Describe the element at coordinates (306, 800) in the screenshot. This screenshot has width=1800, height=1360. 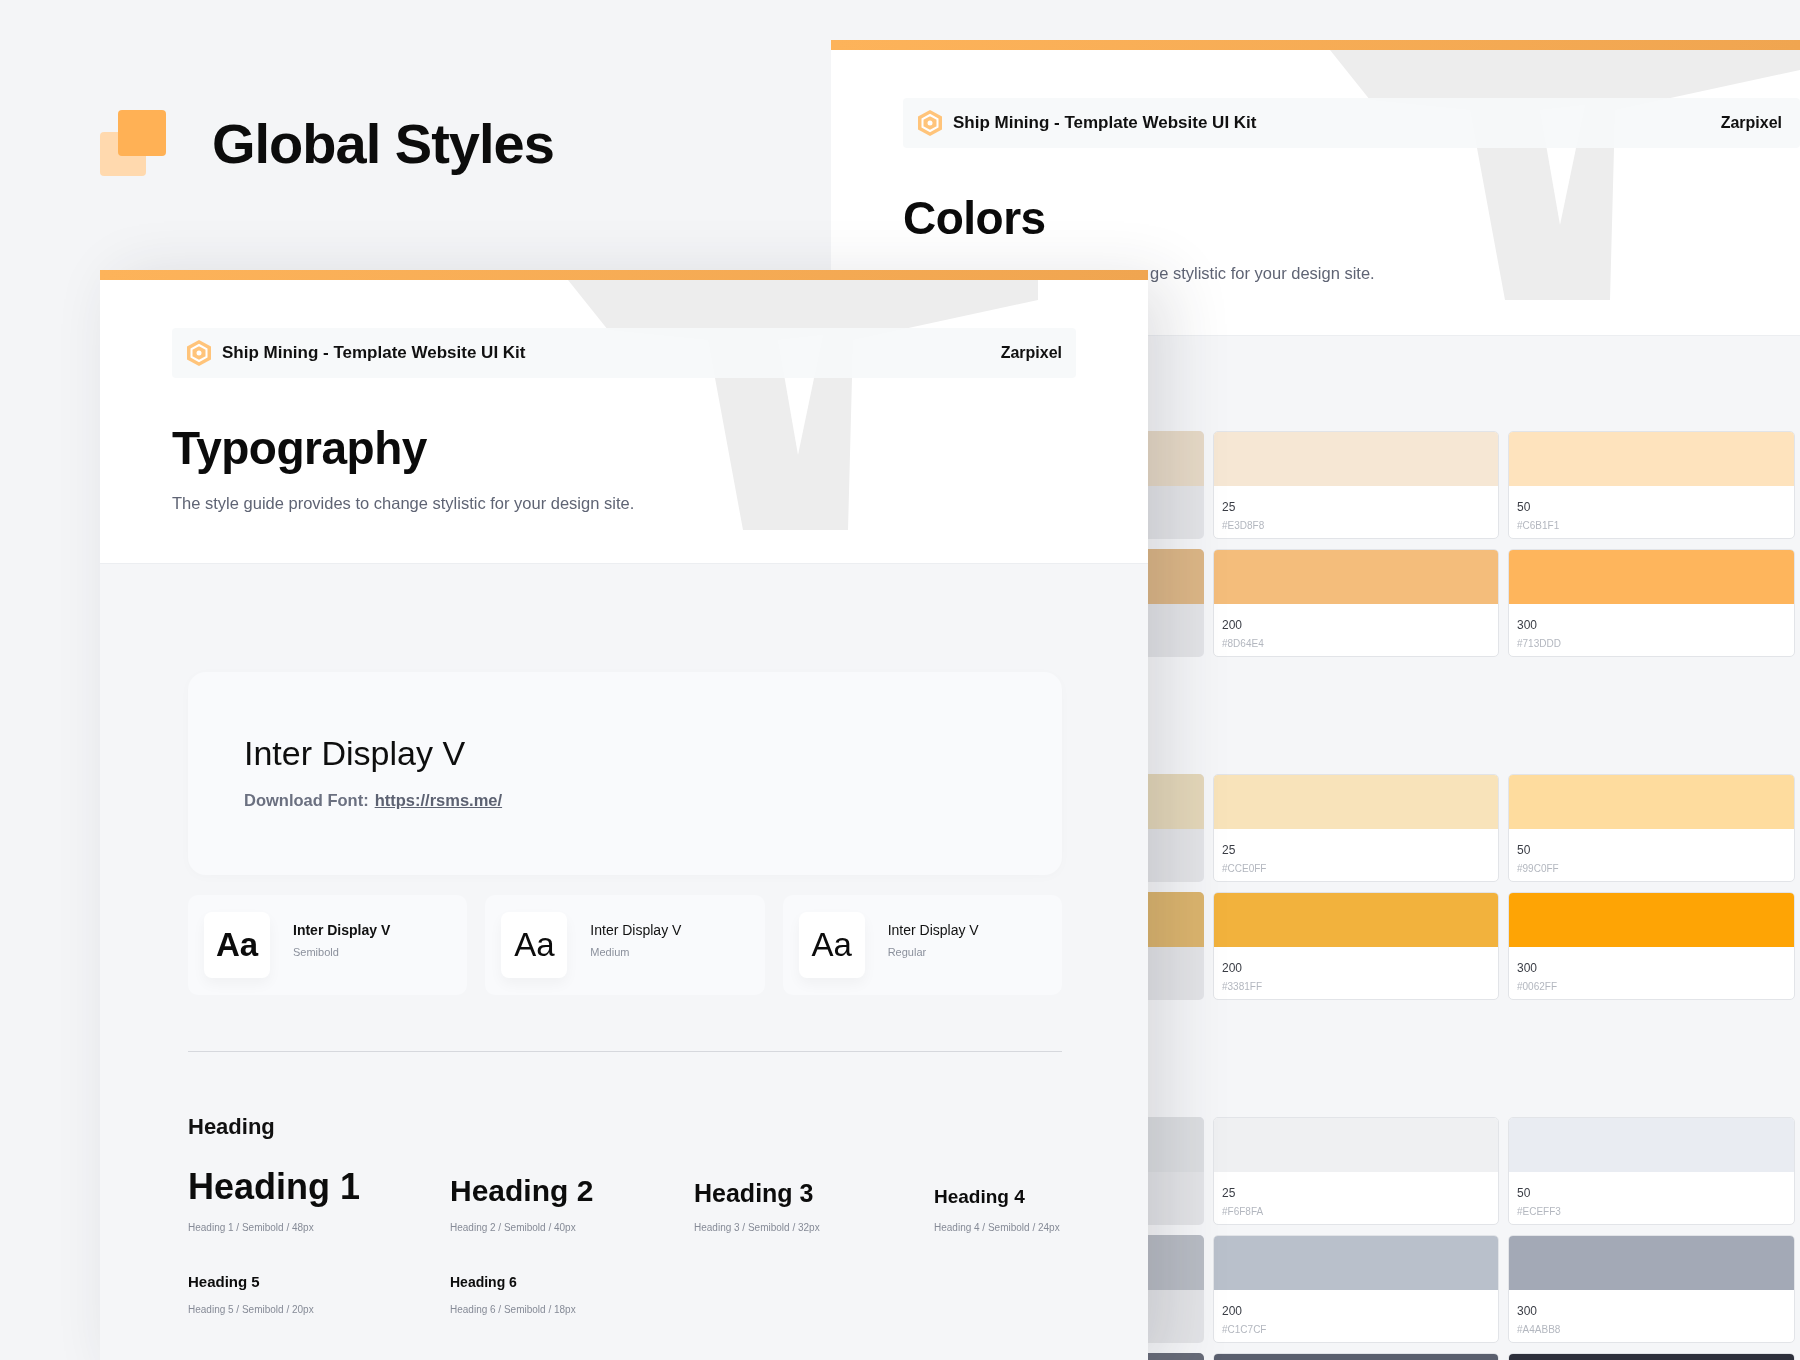
I see `download-label: Download Font:` at that location.